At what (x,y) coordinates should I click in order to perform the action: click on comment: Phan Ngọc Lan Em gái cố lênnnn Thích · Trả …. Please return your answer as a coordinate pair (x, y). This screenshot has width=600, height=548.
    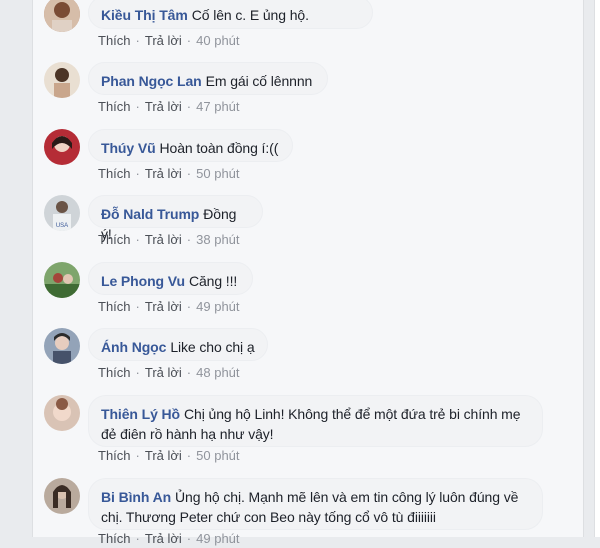
    Looking at the image, I should click on (304, 89).